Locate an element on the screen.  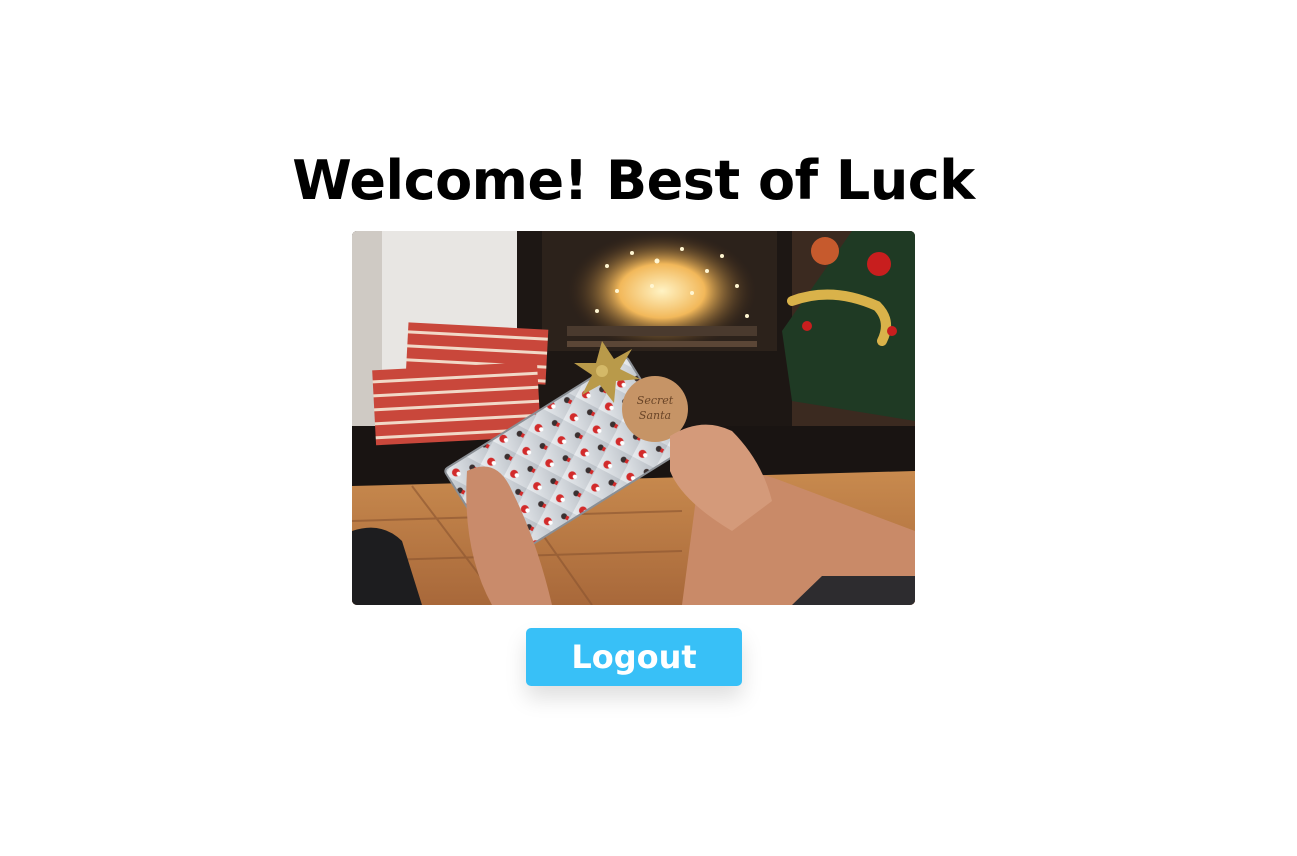
gift-tag-text: Secret is located at coordinates (655, 400).